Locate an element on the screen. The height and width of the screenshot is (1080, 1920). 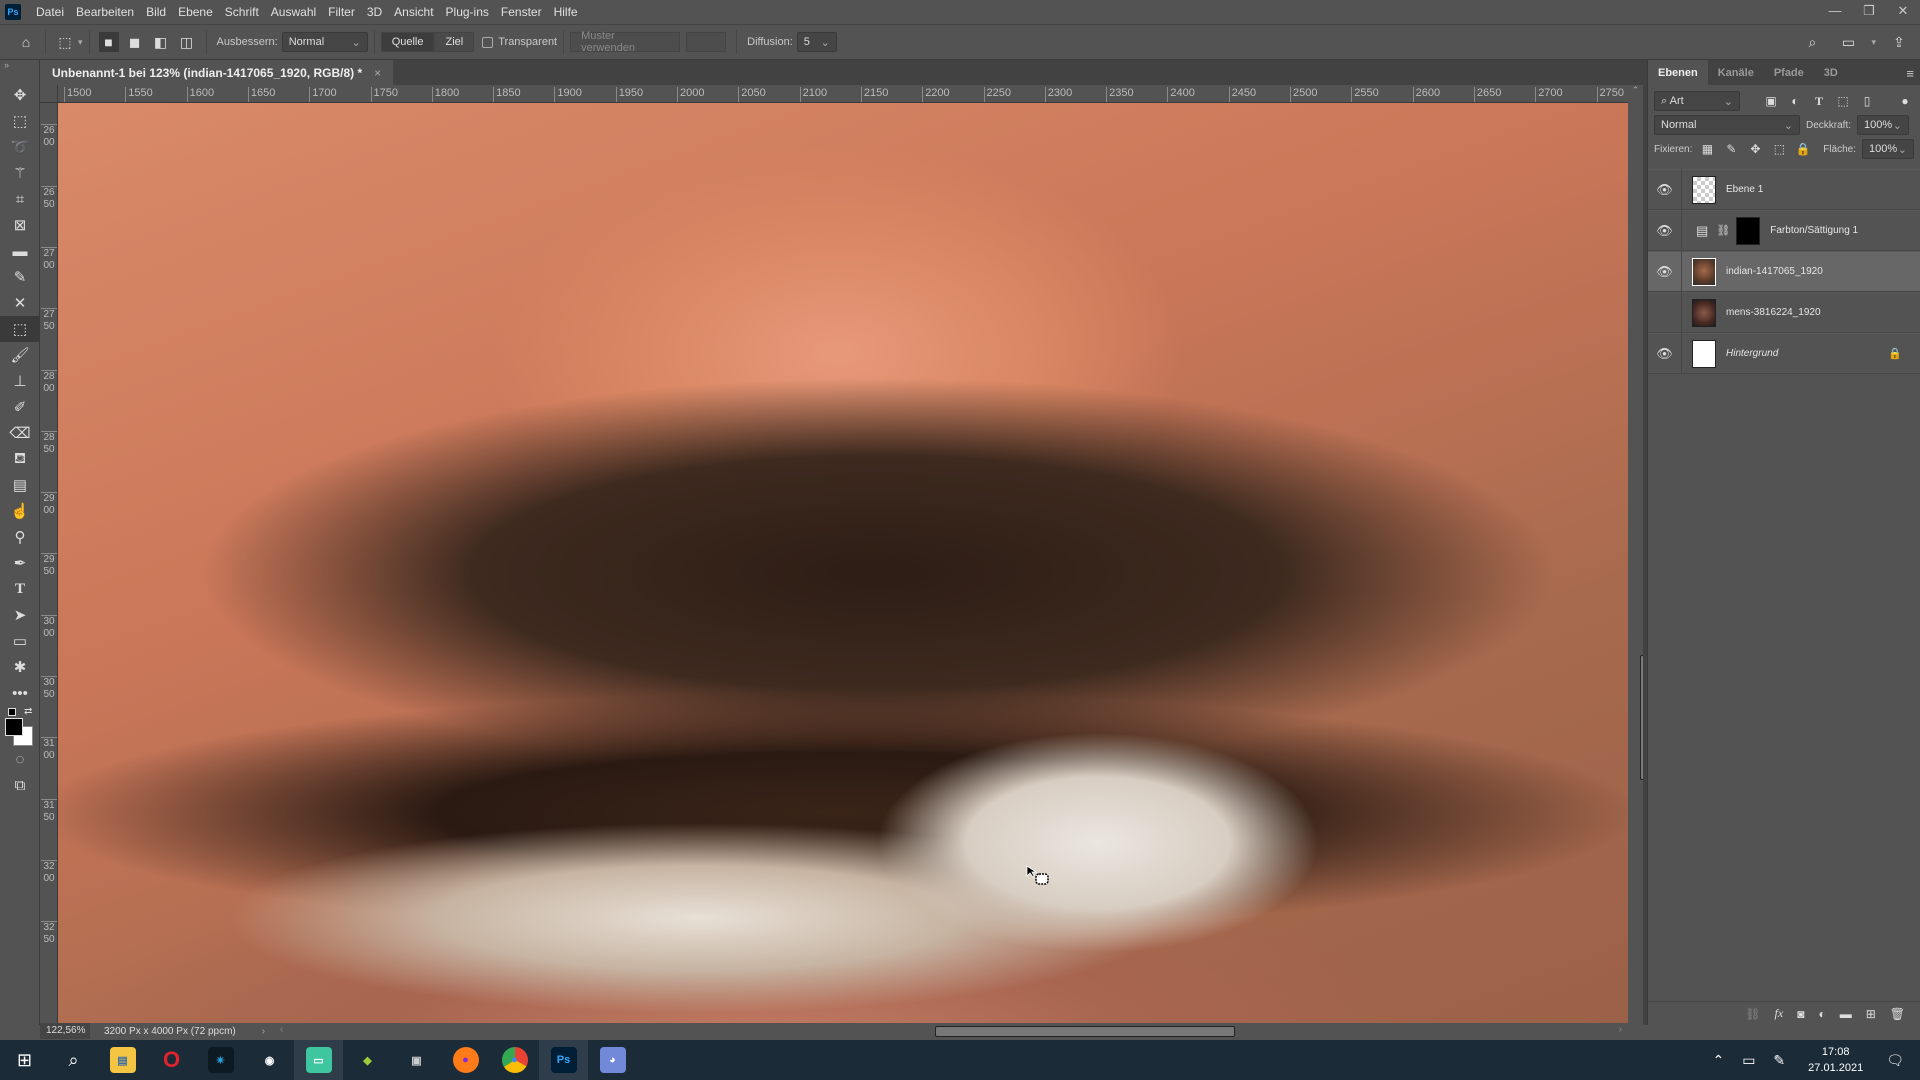
ziel-button: Ziel is located at coordinates (454, 42).